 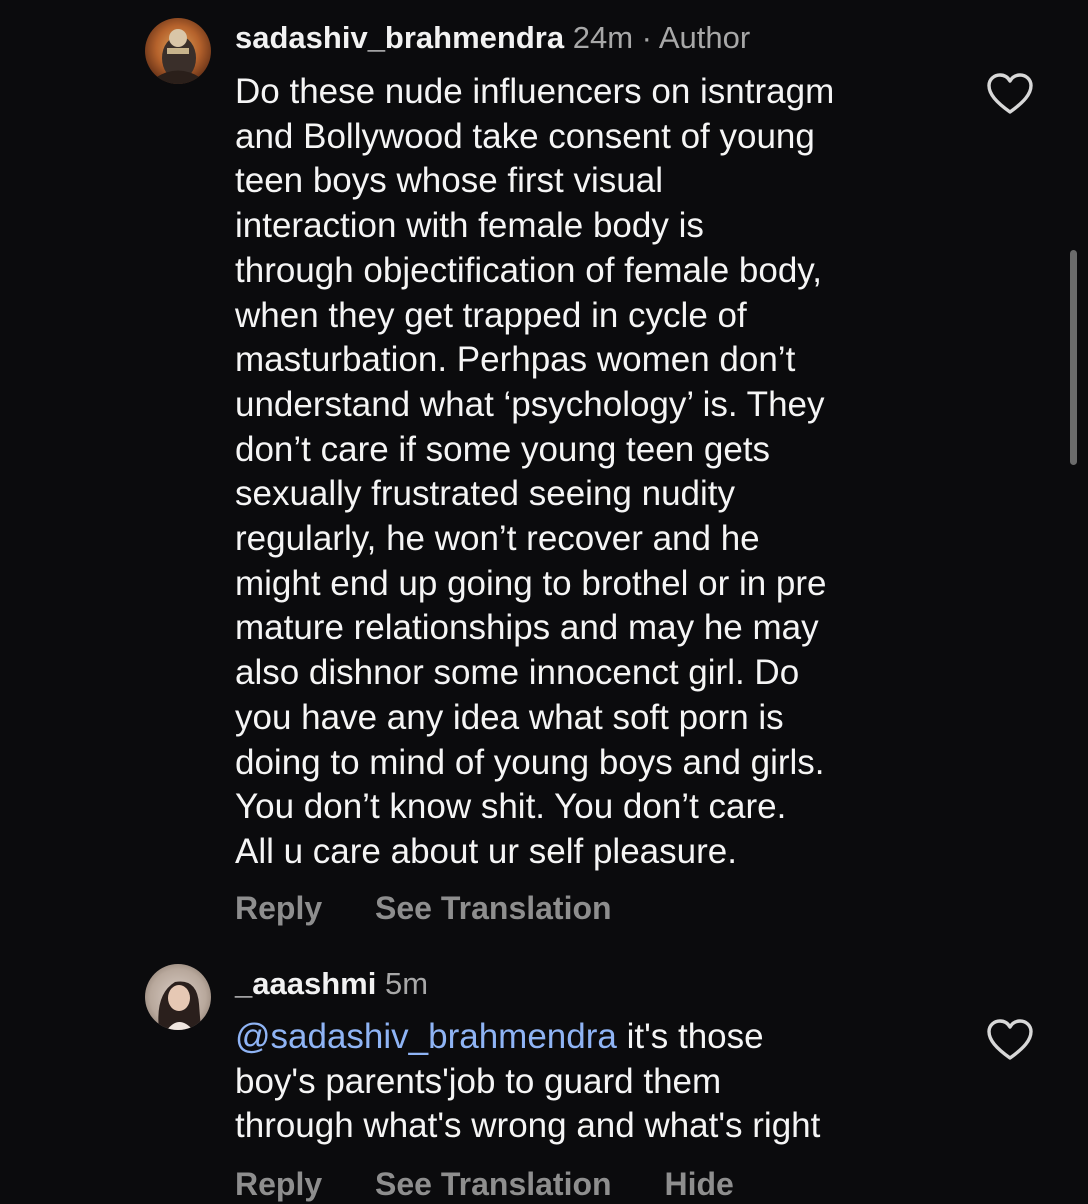 I want to click on comment-line-rest: it's those, so click(x=690, y=1036).